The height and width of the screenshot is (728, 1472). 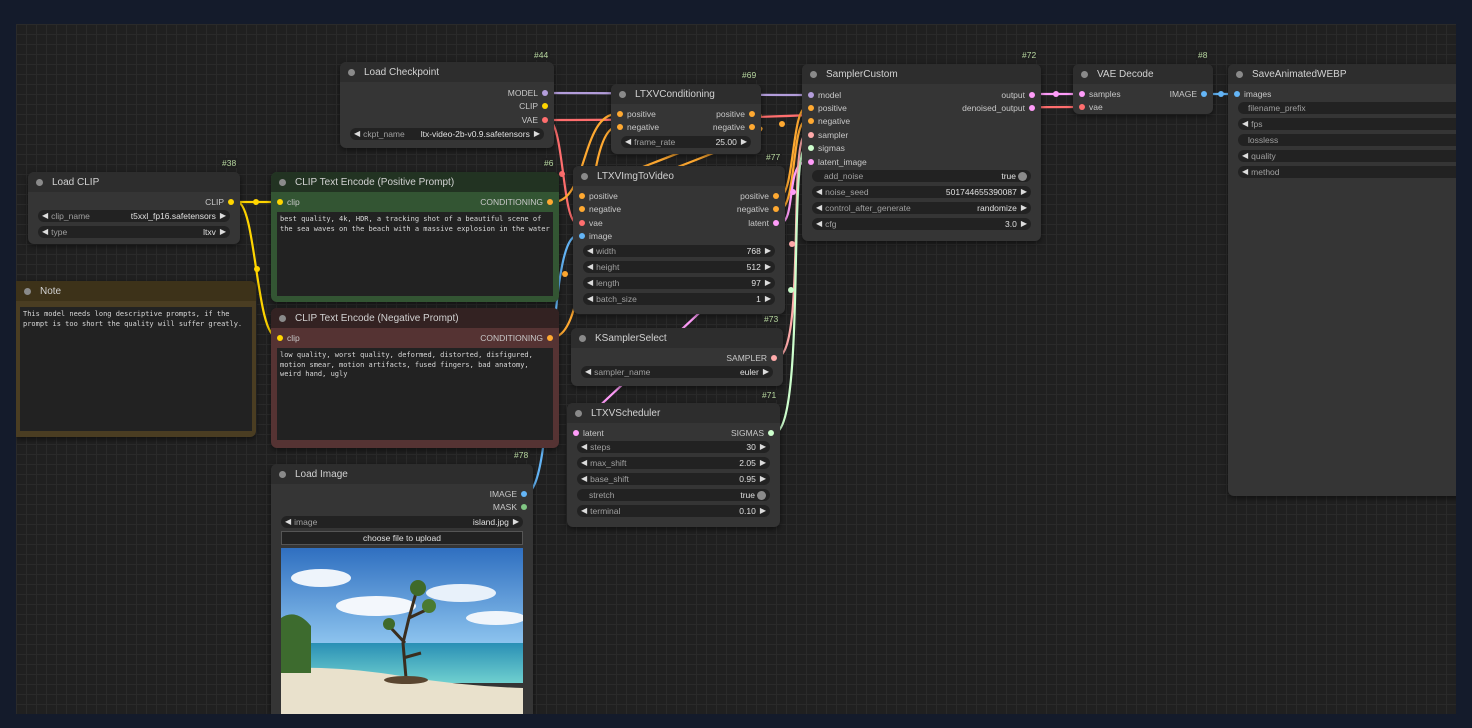 What do you see at coordinates (415, 182) in the screenshot?
I see `node-header: CLIP Text Encode (Positive Prompt)` at bounding box center [415, 182].